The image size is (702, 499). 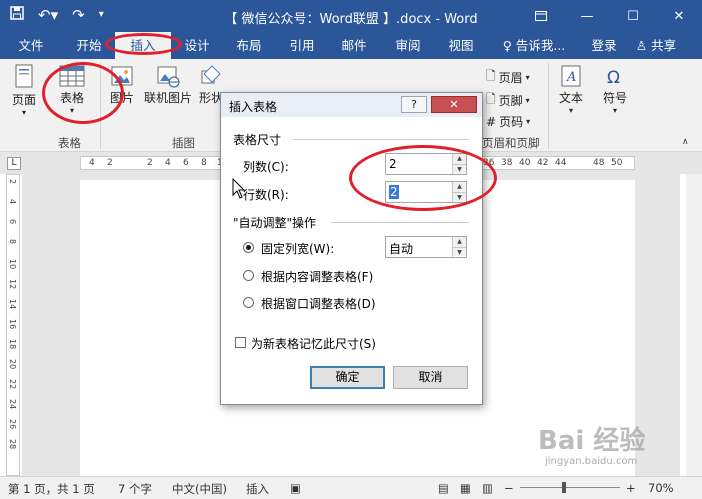 I want to click on cancel-button: 取消, so click(x=430, y=377).